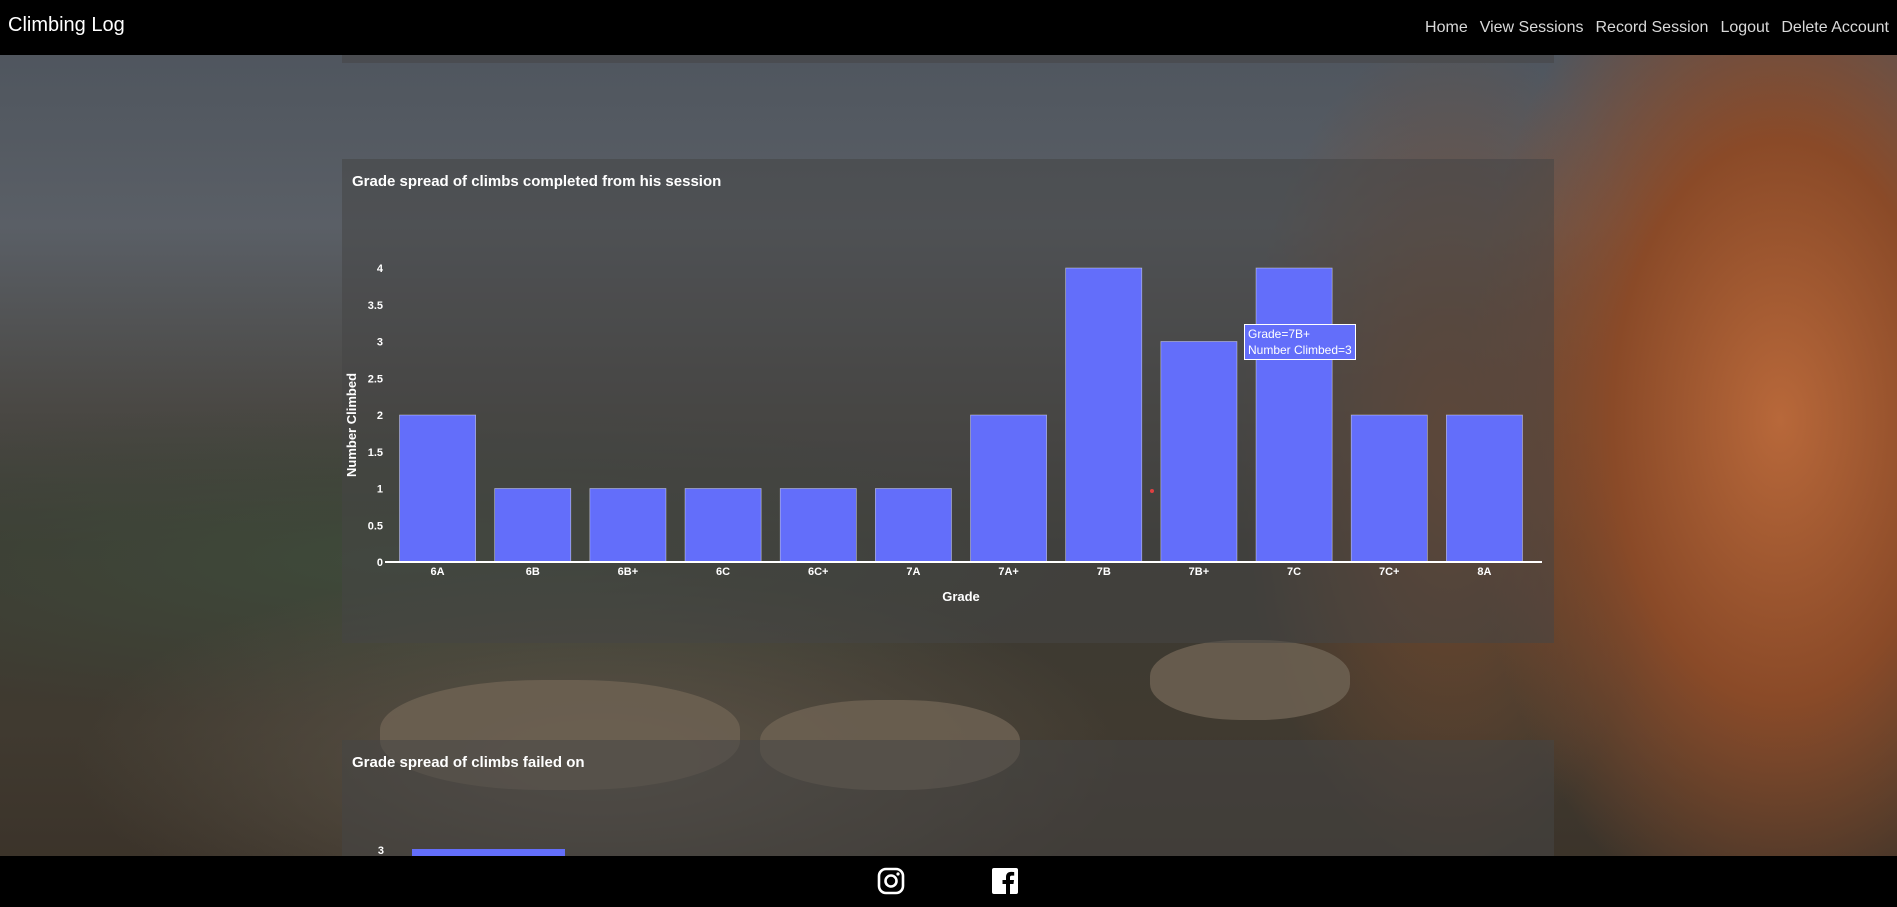  Describe the element at coordinates (375, 306) in the screenshot. I see `y-tick-label: 3.5` at that location.